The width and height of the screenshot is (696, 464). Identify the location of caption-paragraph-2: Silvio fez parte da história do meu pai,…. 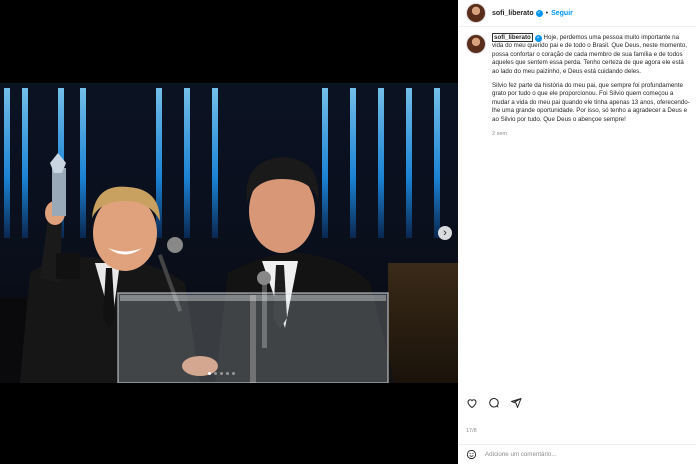
(591, 102).